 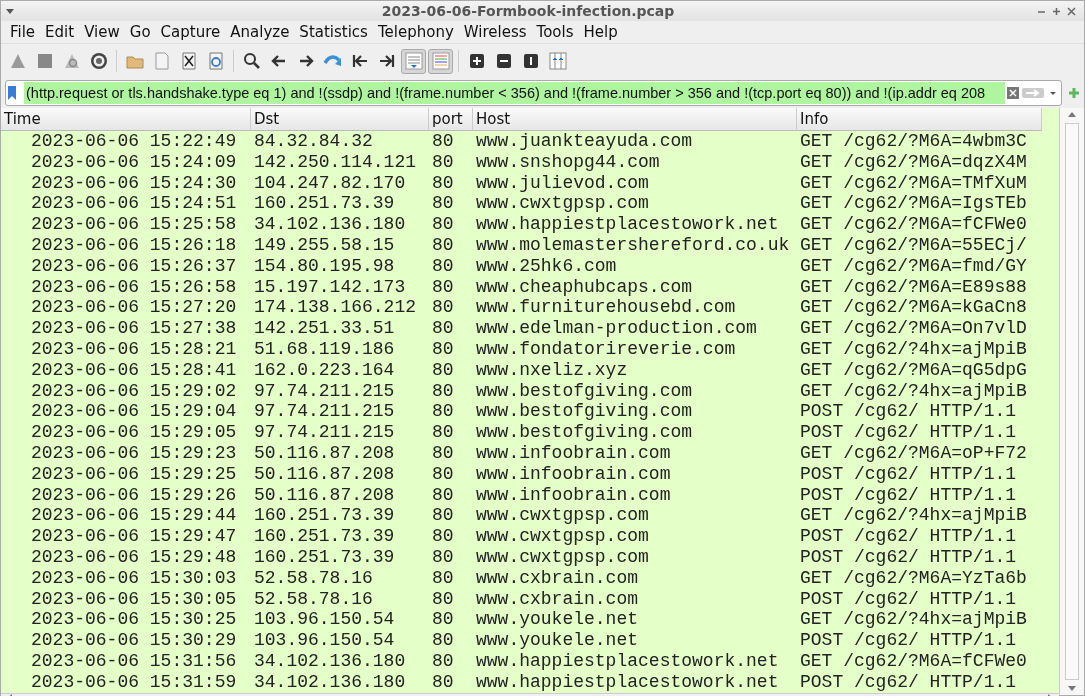 I want to click on menu-item: Help, so click(x=600, y=32).